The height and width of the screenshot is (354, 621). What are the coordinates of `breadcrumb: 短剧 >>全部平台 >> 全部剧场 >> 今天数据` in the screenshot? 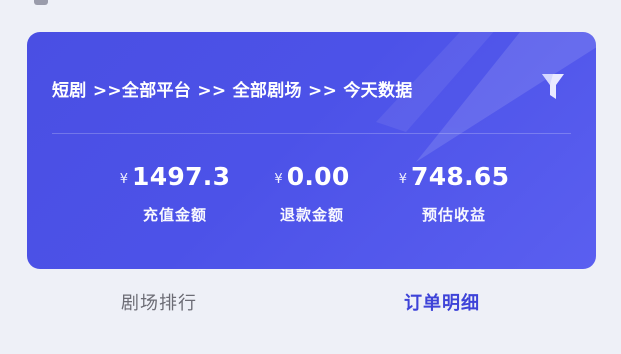 It's located at (232, 91).